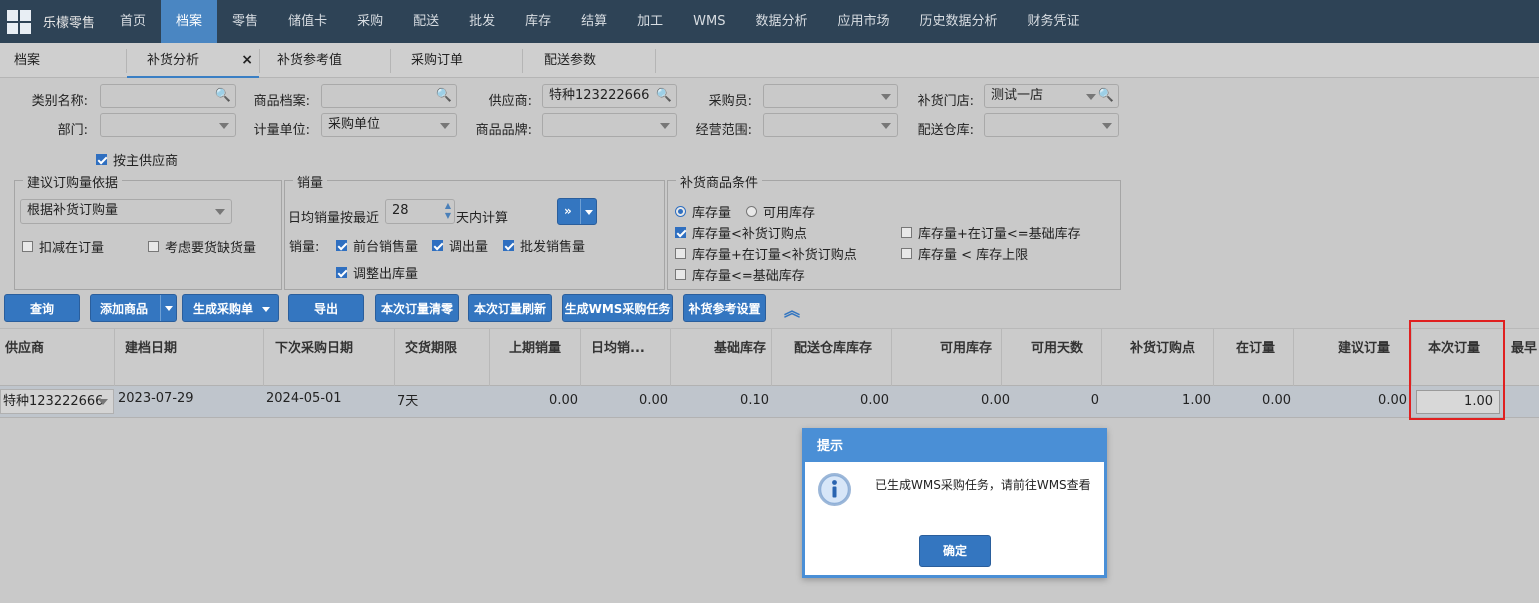  I want to click on radio-available-label: 可用库存, so click(789, 213).